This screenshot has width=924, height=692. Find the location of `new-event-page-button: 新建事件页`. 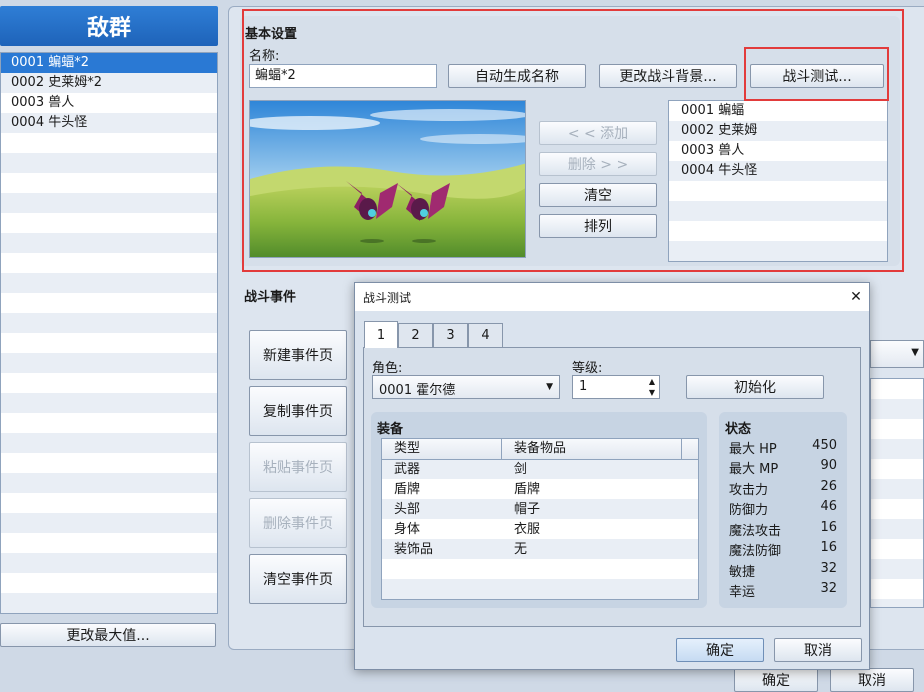

new-event-page-button: 新建事件页 is located at coordinates (298, 355).